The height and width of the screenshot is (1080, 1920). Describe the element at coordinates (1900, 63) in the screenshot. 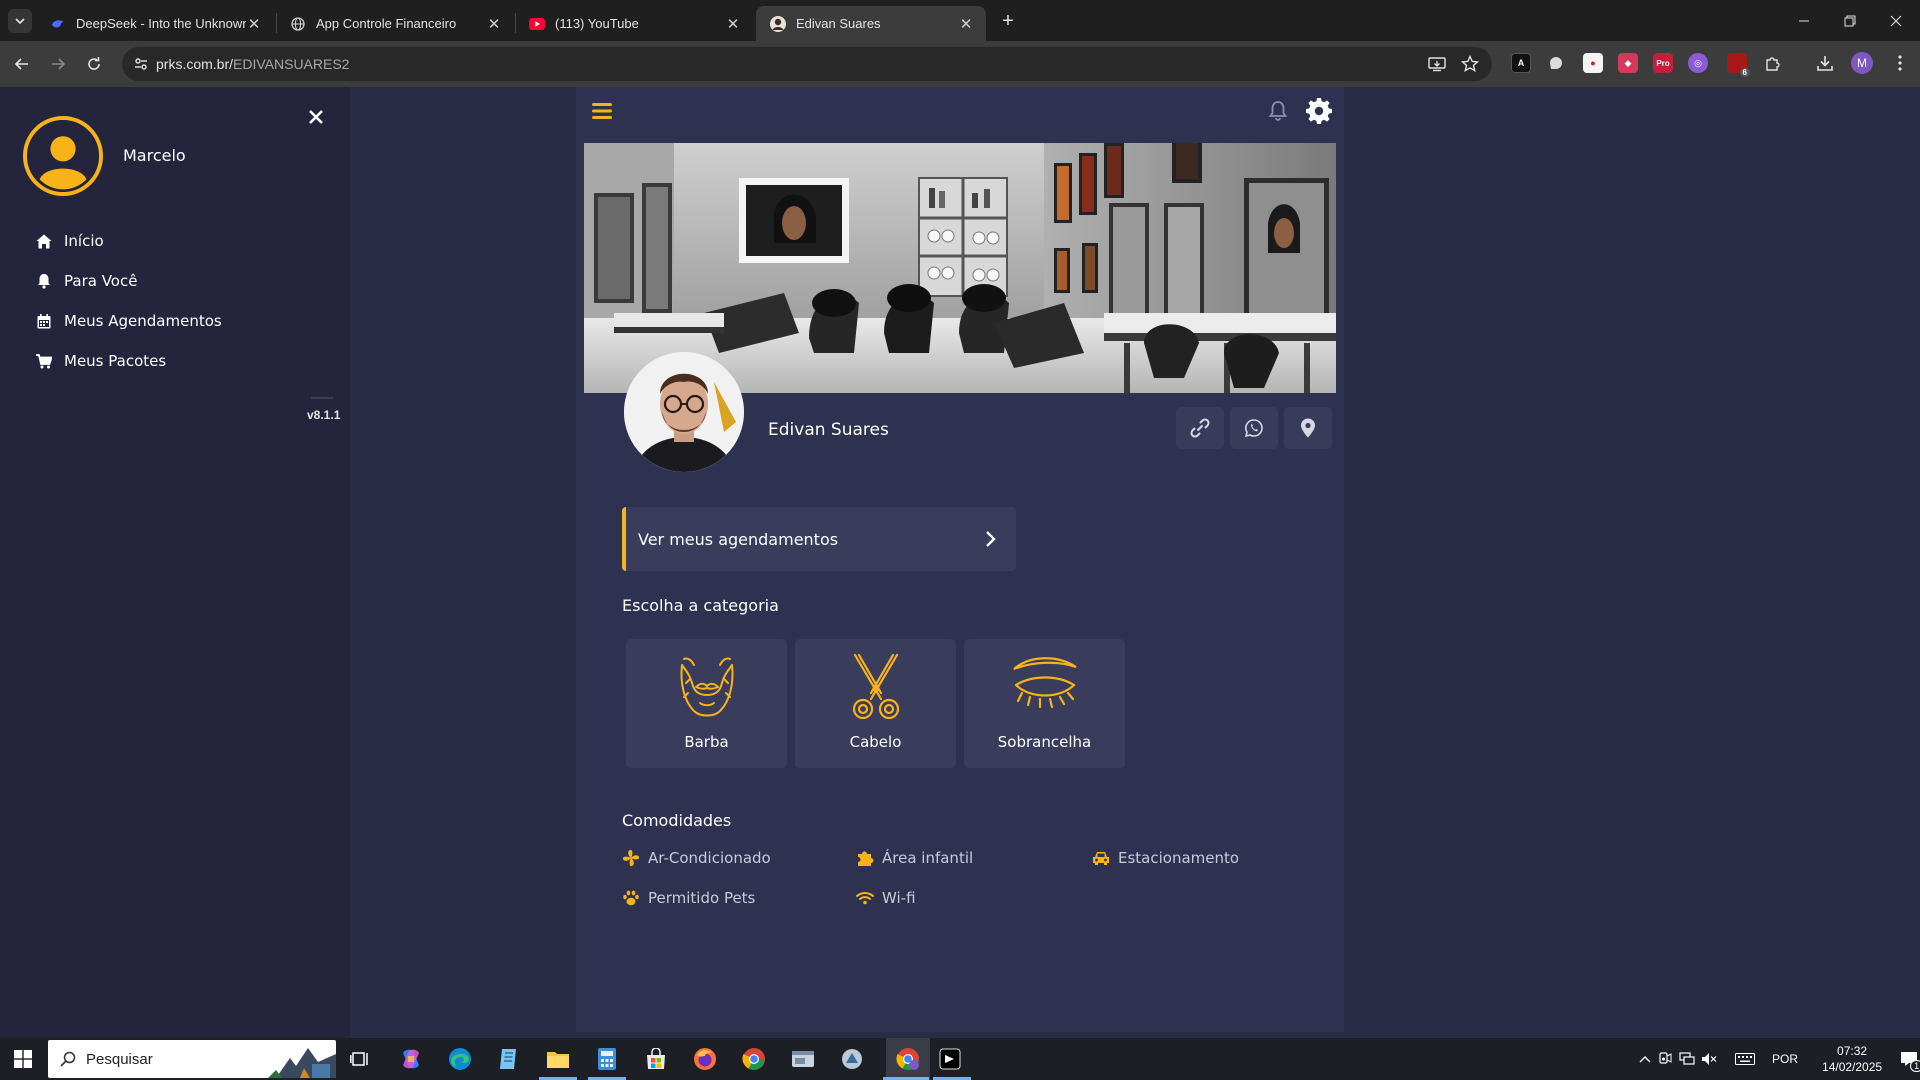

I see `more-menu-icon` at that location.